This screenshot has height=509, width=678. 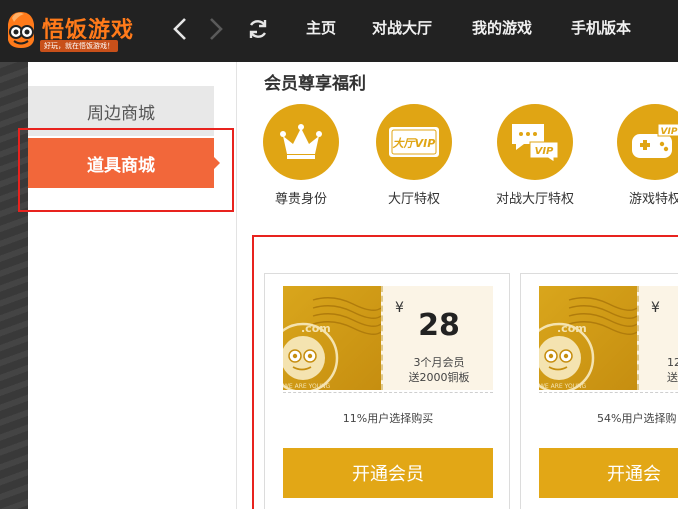 What do you see at coordinates (388, 418) in the screenshot?
I see `plan-popularity: 11%用户选择购买` at bounding box center [388, 418].